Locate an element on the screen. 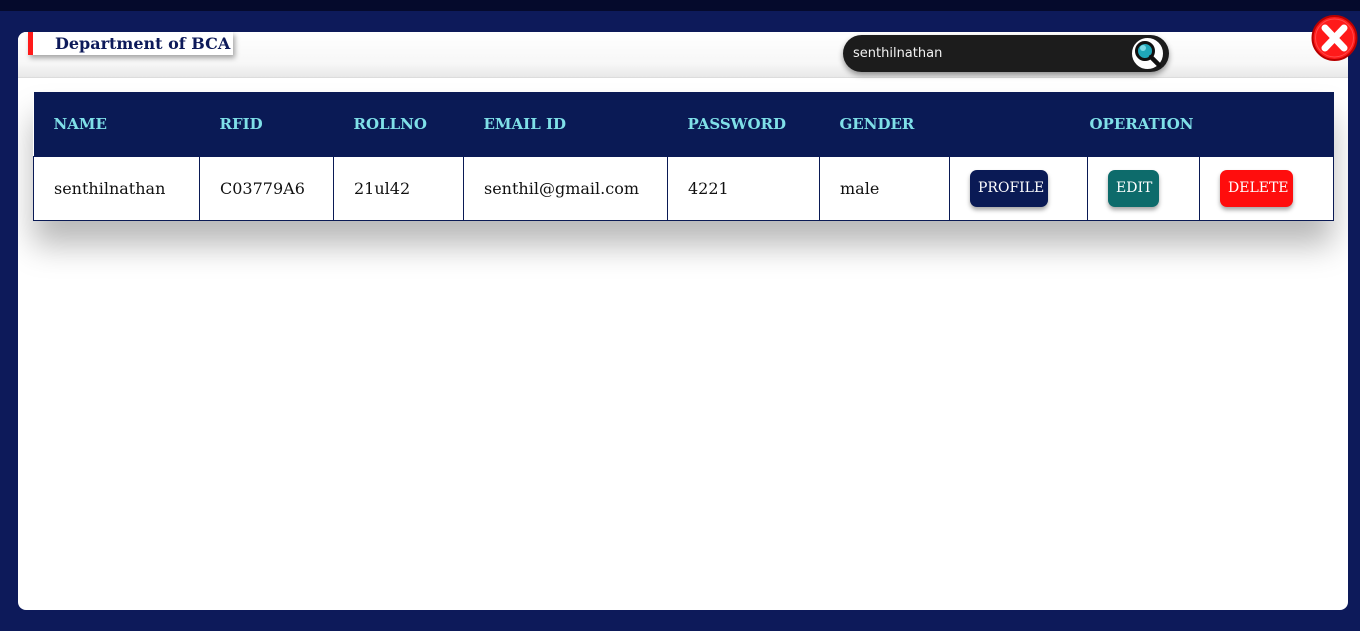 The width and height of the screenshot is (1360, 631). search-button is located at coordinates (1147, 53).